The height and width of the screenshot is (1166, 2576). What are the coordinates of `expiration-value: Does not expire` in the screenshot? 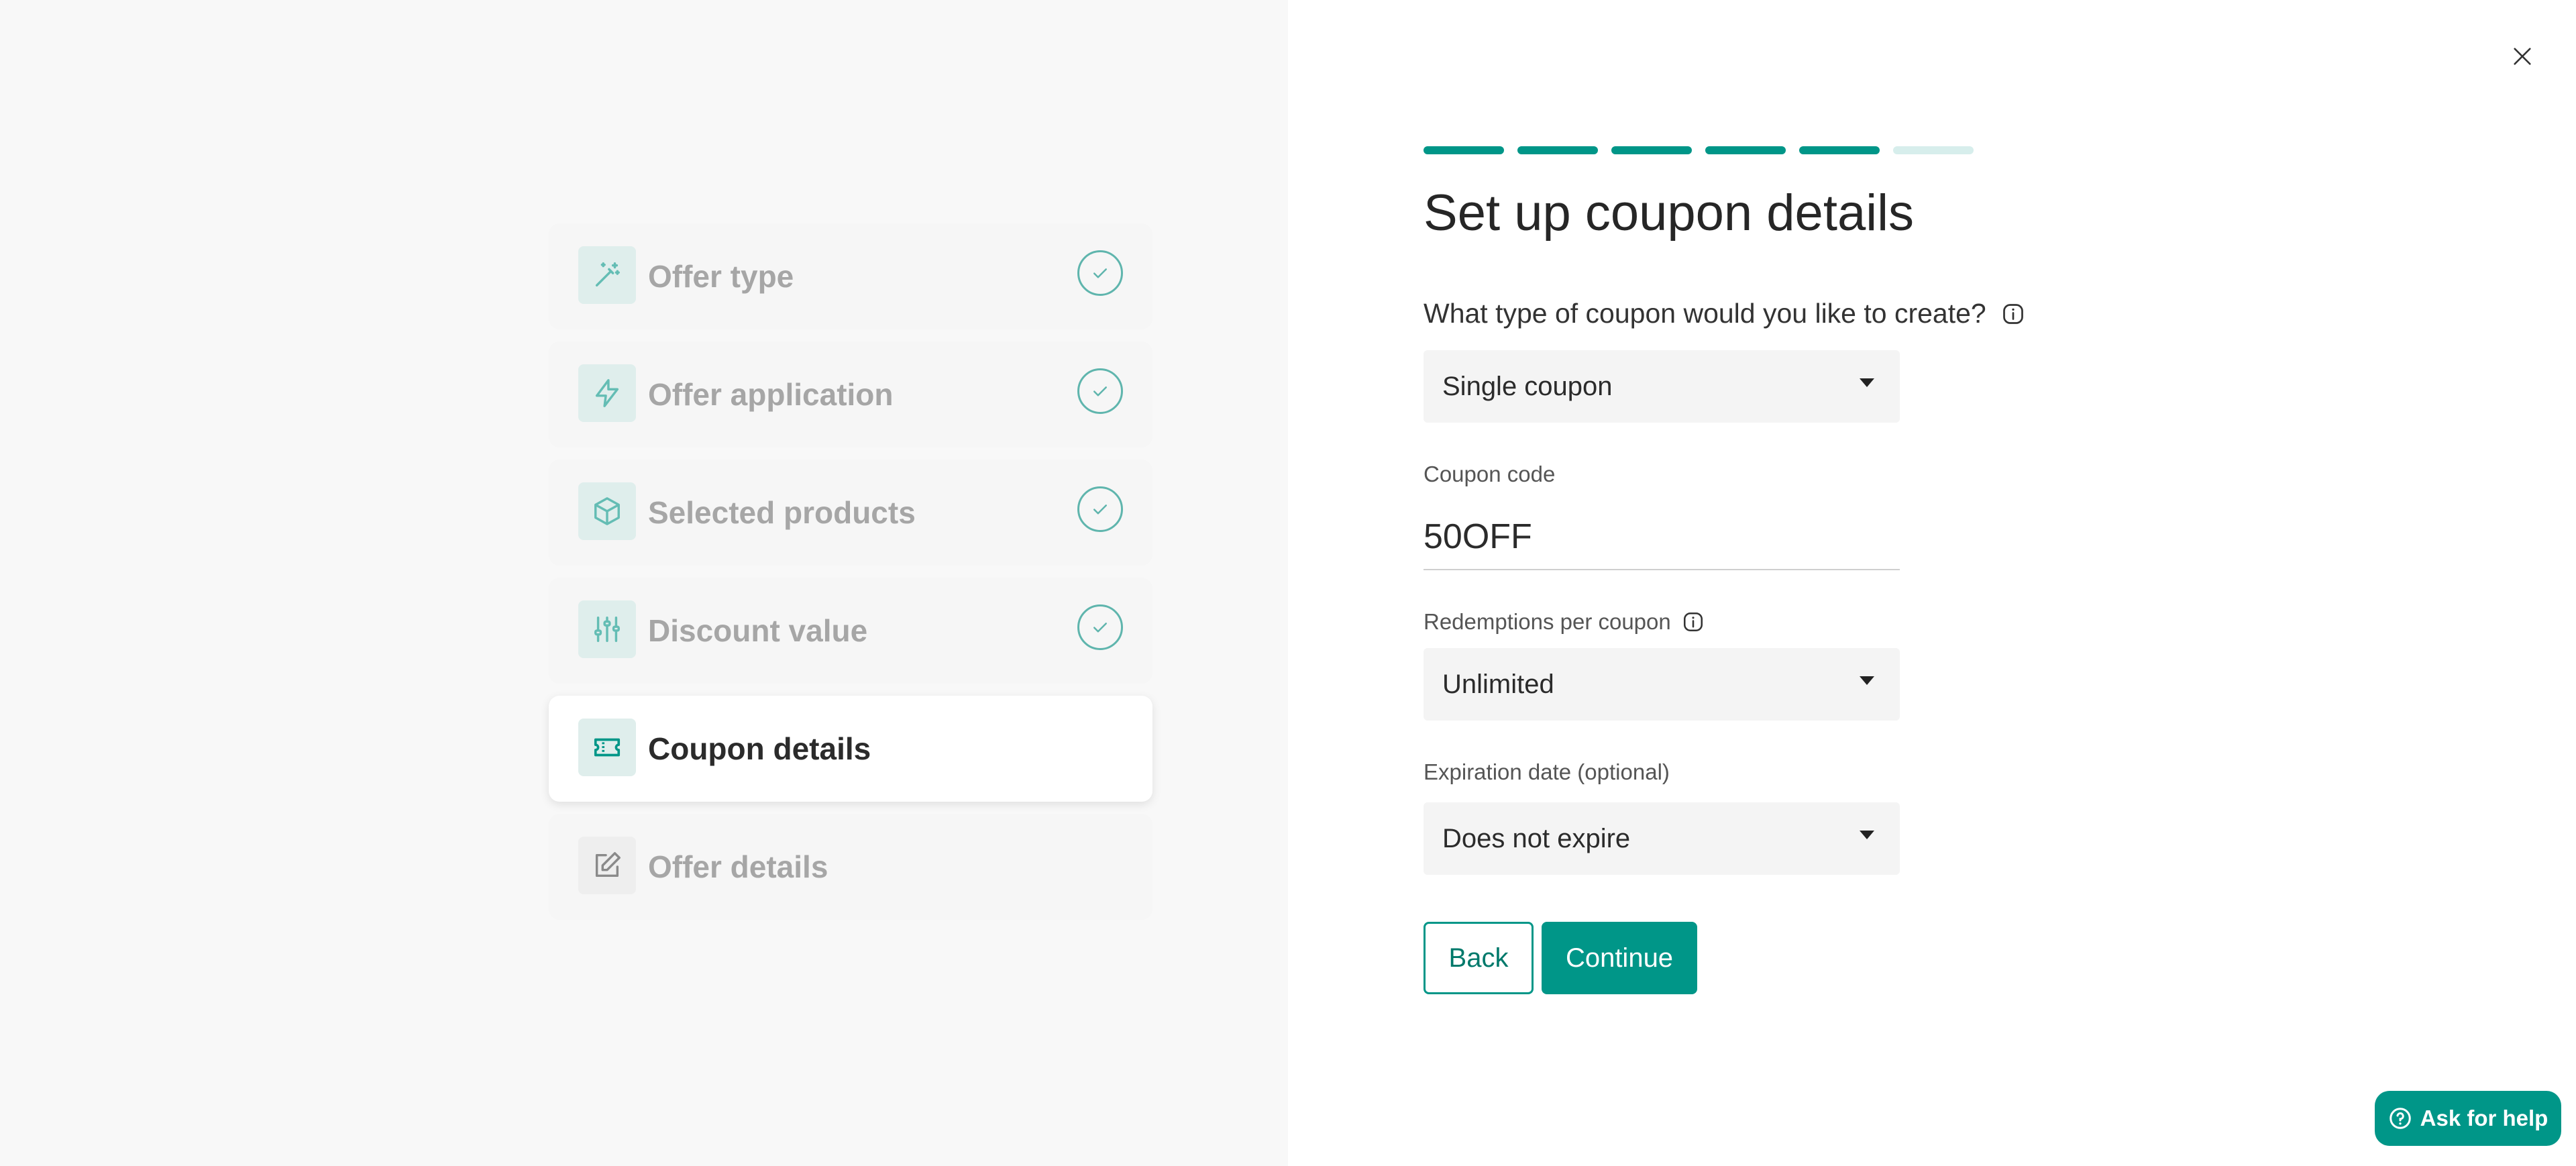 It's located at (1536, 838).